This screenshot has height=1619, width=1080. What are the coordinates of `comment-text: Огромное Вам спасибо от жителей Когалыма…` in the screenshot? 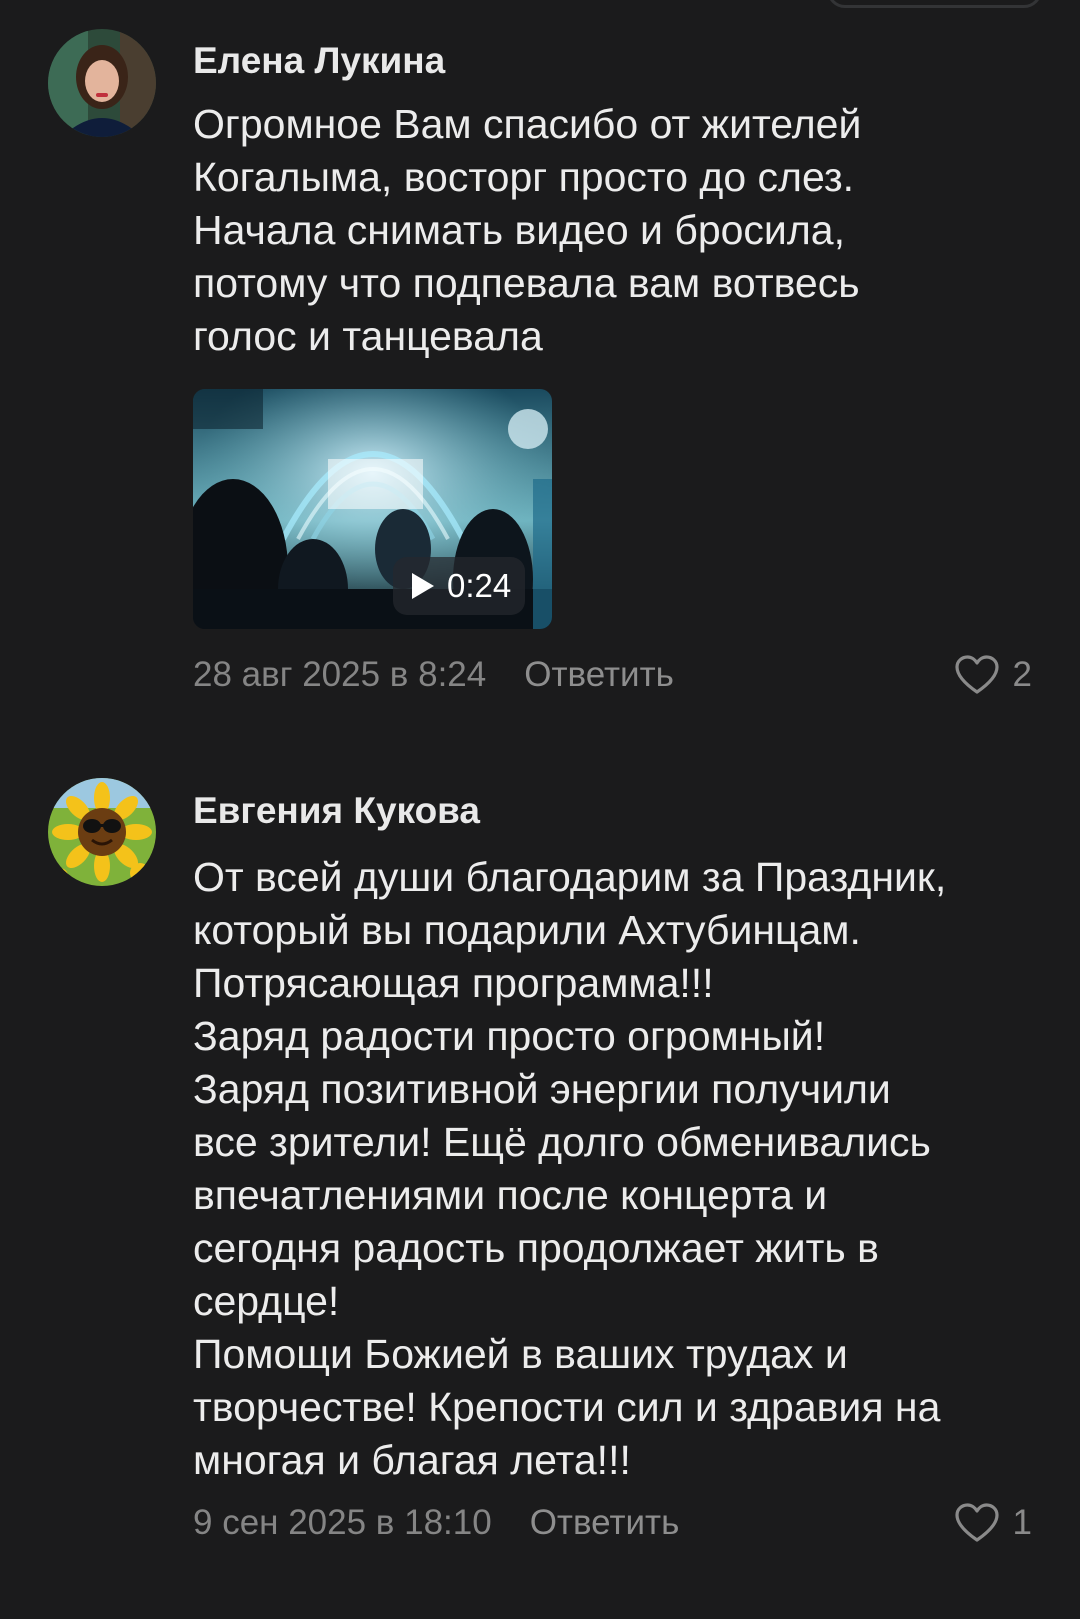 It's located at (527, 230).